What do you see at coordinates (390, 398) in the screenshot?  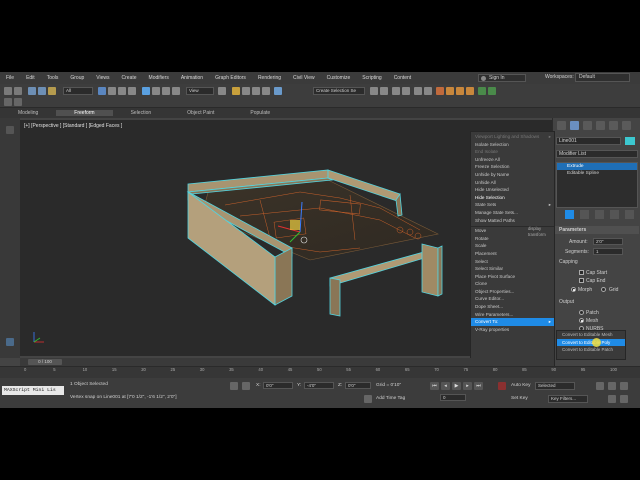 I see `add-time-tag: Add Time Tag` at bounding box center [390, 398].